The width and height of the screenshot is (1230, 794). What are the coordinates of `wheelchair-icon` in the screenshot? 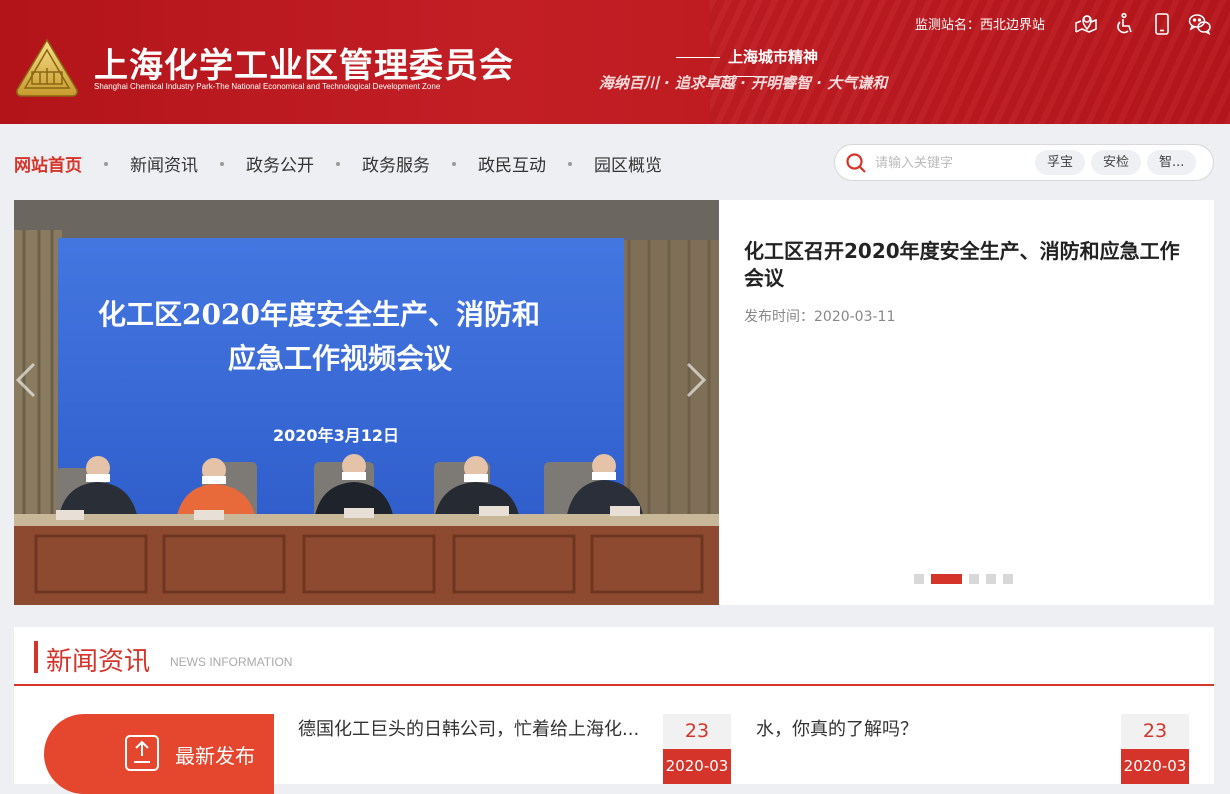 It's located at (1124, 24).